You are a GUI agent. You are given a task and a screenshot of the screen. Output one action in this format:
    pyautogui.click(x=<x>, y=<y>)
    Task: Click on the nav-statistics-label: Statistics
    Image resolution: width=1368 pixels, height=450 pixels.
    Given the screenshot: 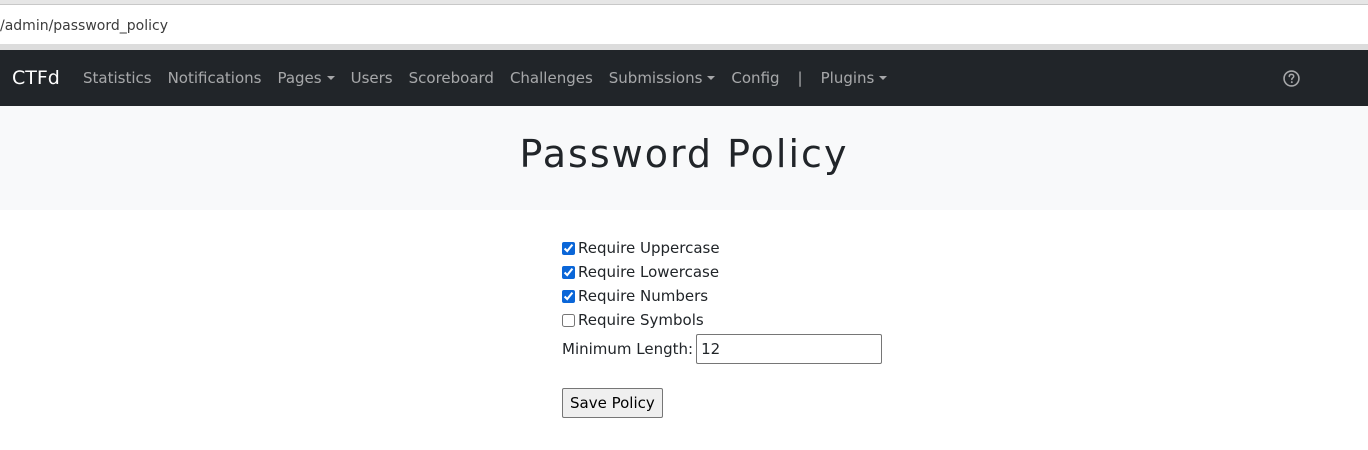 What is the action you would take?
    pyautogui.click(x=117, y=78)
    